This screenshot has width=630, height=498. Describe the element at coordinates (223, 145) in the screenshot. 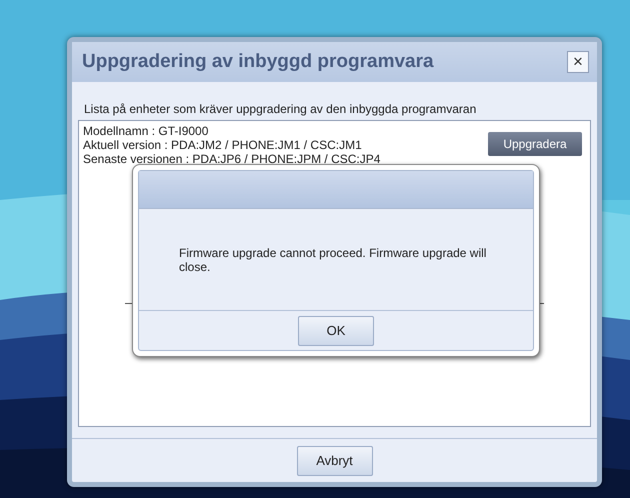

I see `device-info-text: Aktuell version : PDA:JM2 / PHONE:JM1 / CSC:JM1` at that location.